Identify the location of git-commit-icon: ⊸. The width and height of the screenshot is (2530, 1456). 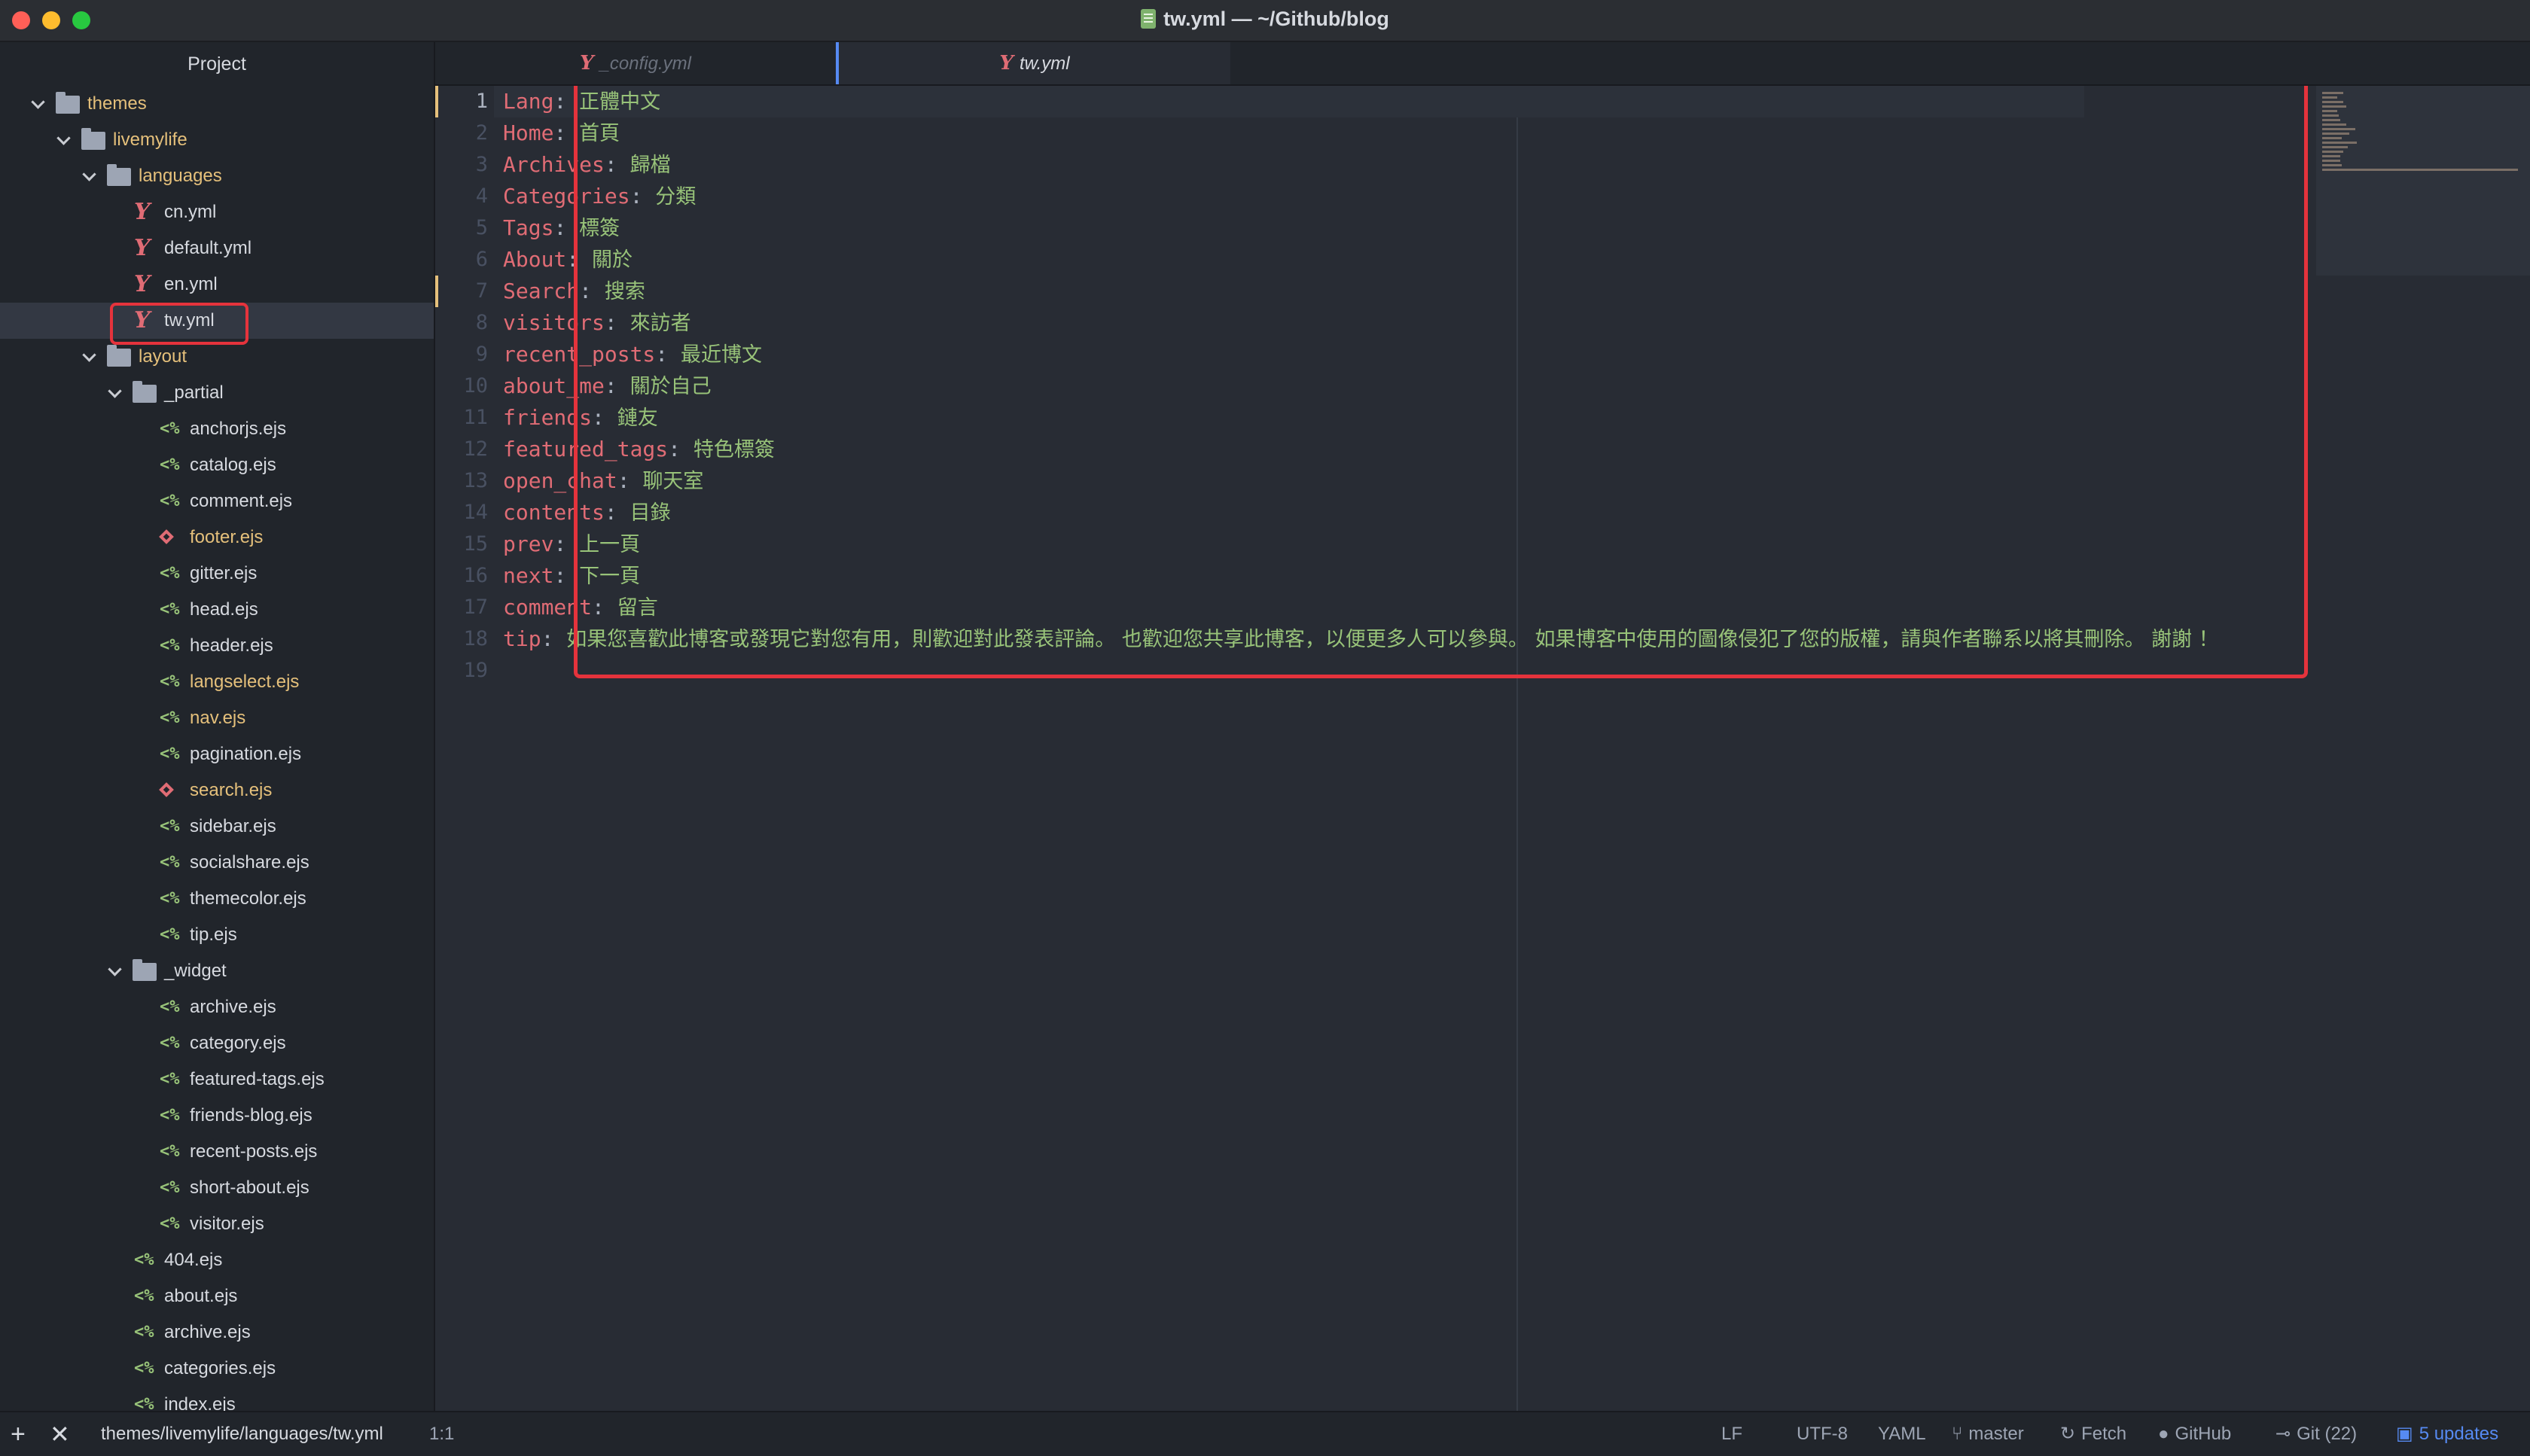
(2283, 1434).